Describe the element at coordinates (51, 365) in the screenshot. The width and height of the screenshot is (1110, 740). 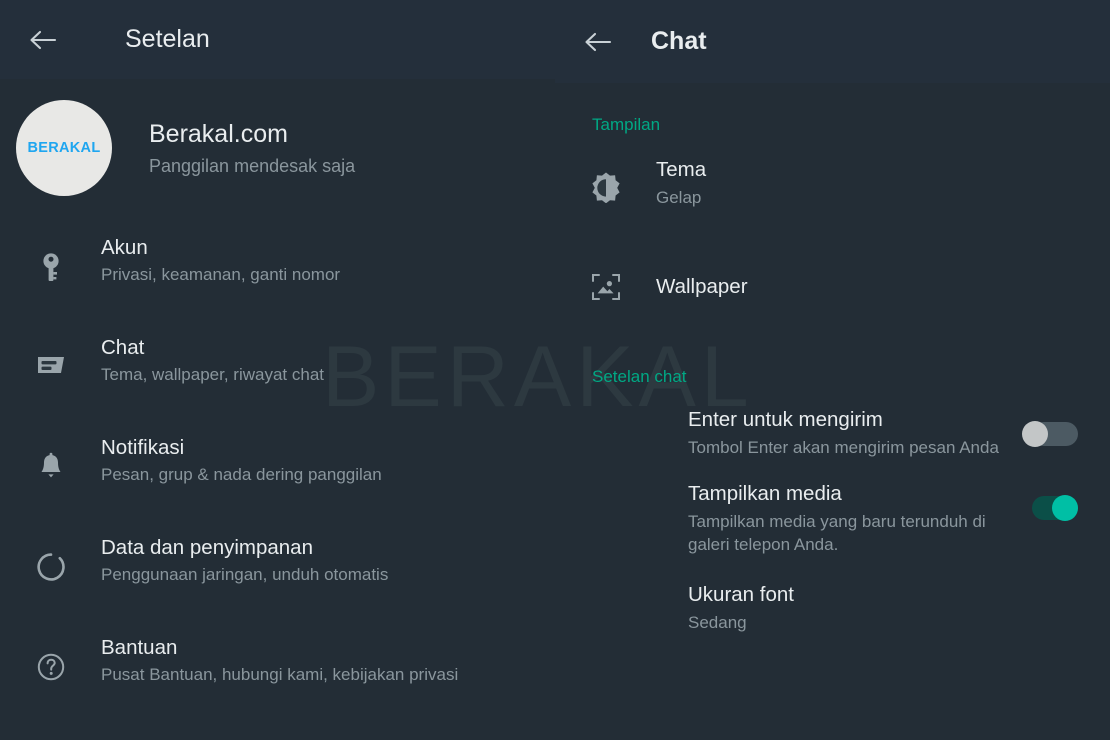
I see `chat-bubble-icon` at that location.